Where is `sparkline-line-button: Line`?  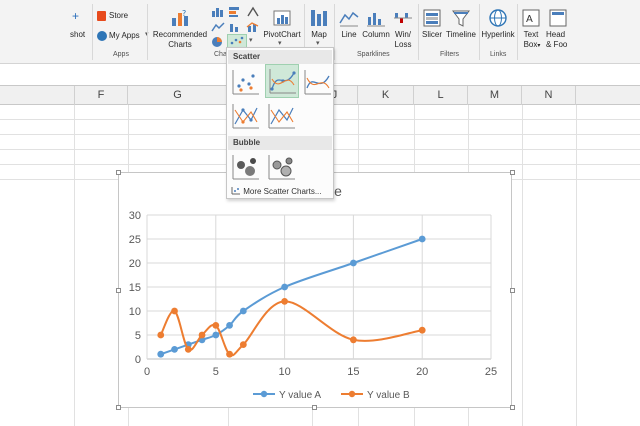
sparkline-line-button: Line is located at coordinates (349, 28).